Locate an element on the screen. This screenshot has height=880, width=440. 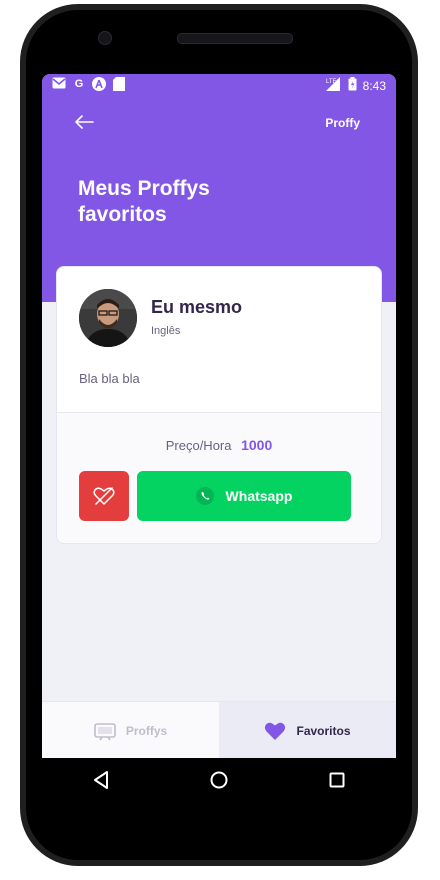
tab-proffys: Proffys is located at coordinates (130, 730).